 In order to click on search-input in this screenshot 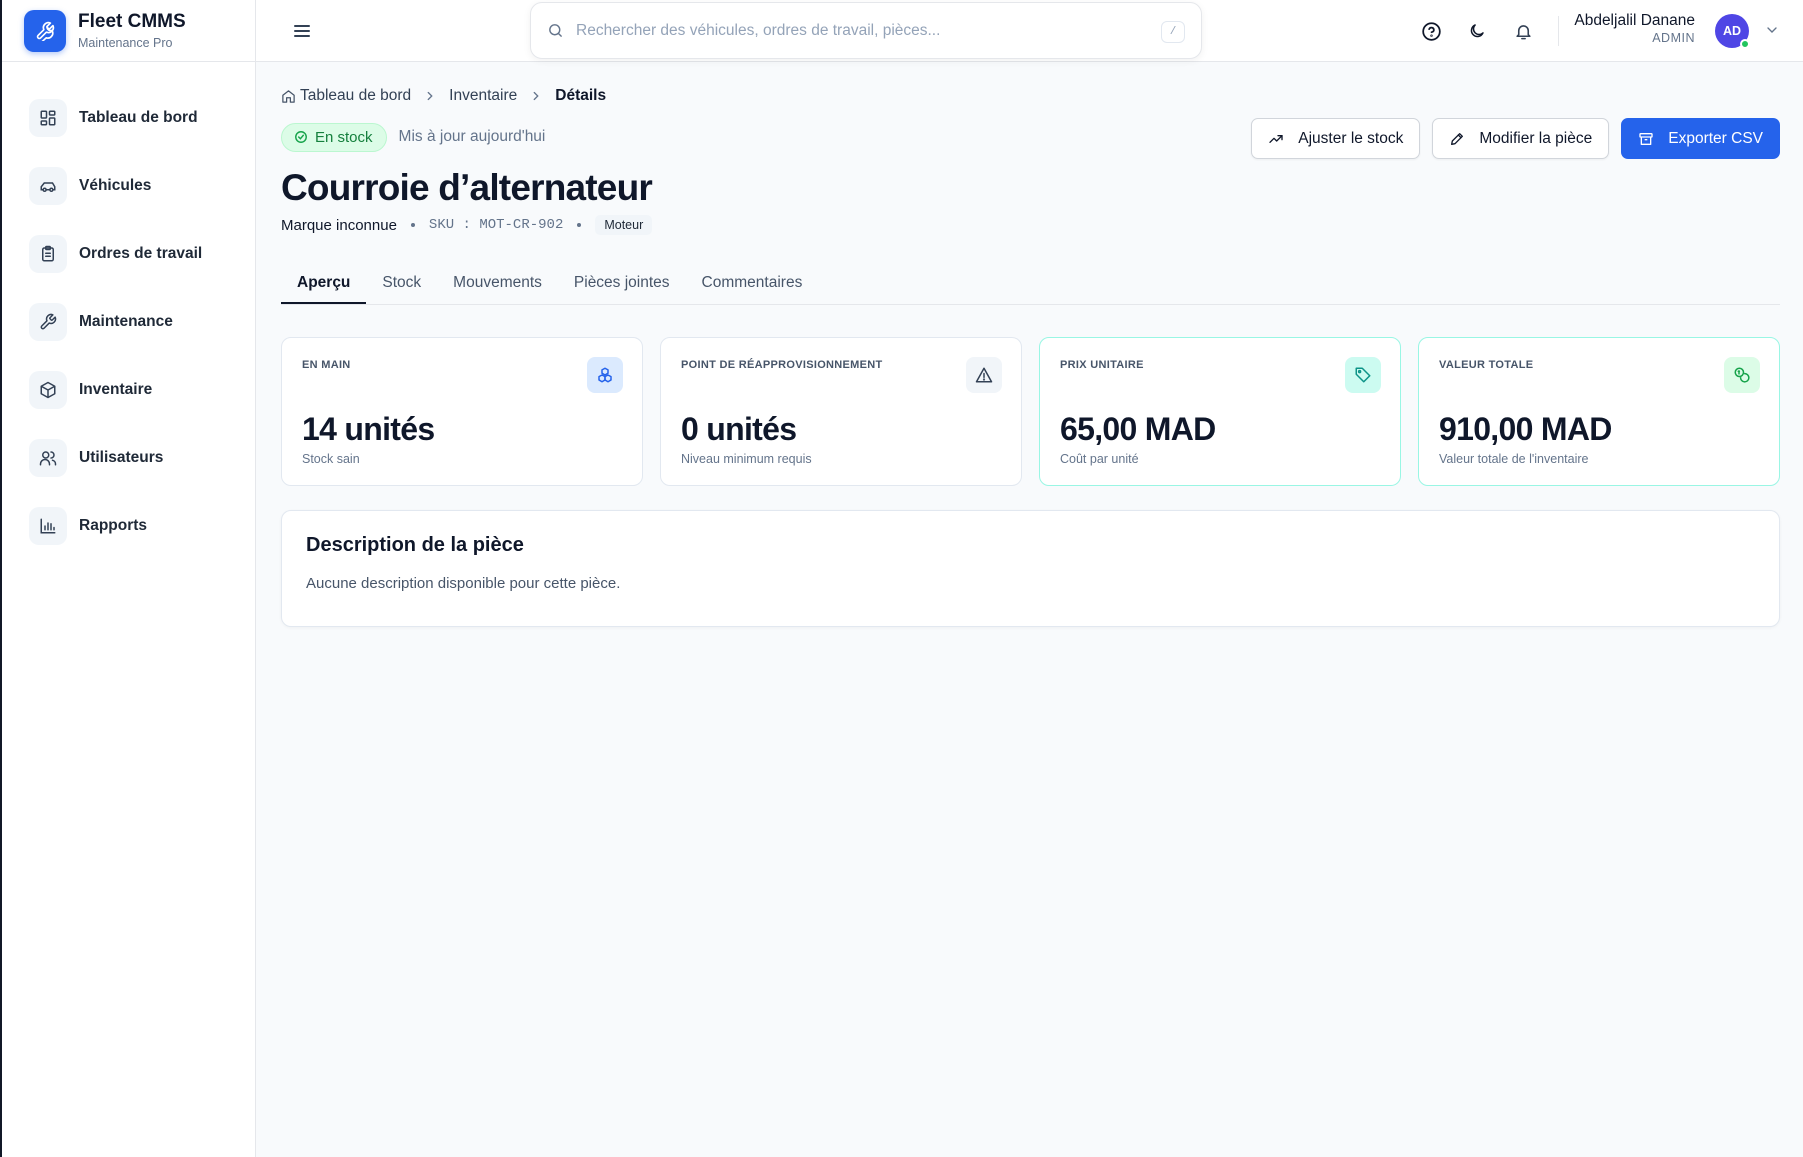, I will do `click(856, 30)`.